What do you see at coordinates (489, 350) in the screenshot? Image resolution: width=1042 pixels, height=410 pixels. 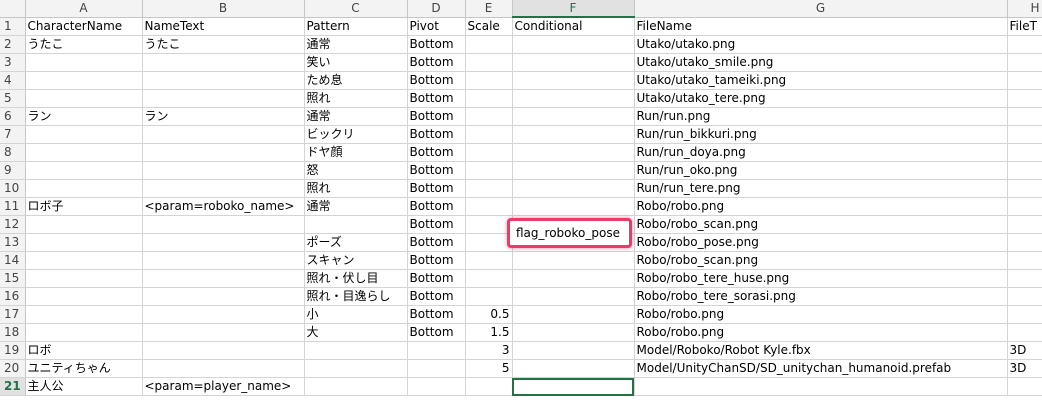 I see `cell-e19: 3` at bounding box center [489, 350].